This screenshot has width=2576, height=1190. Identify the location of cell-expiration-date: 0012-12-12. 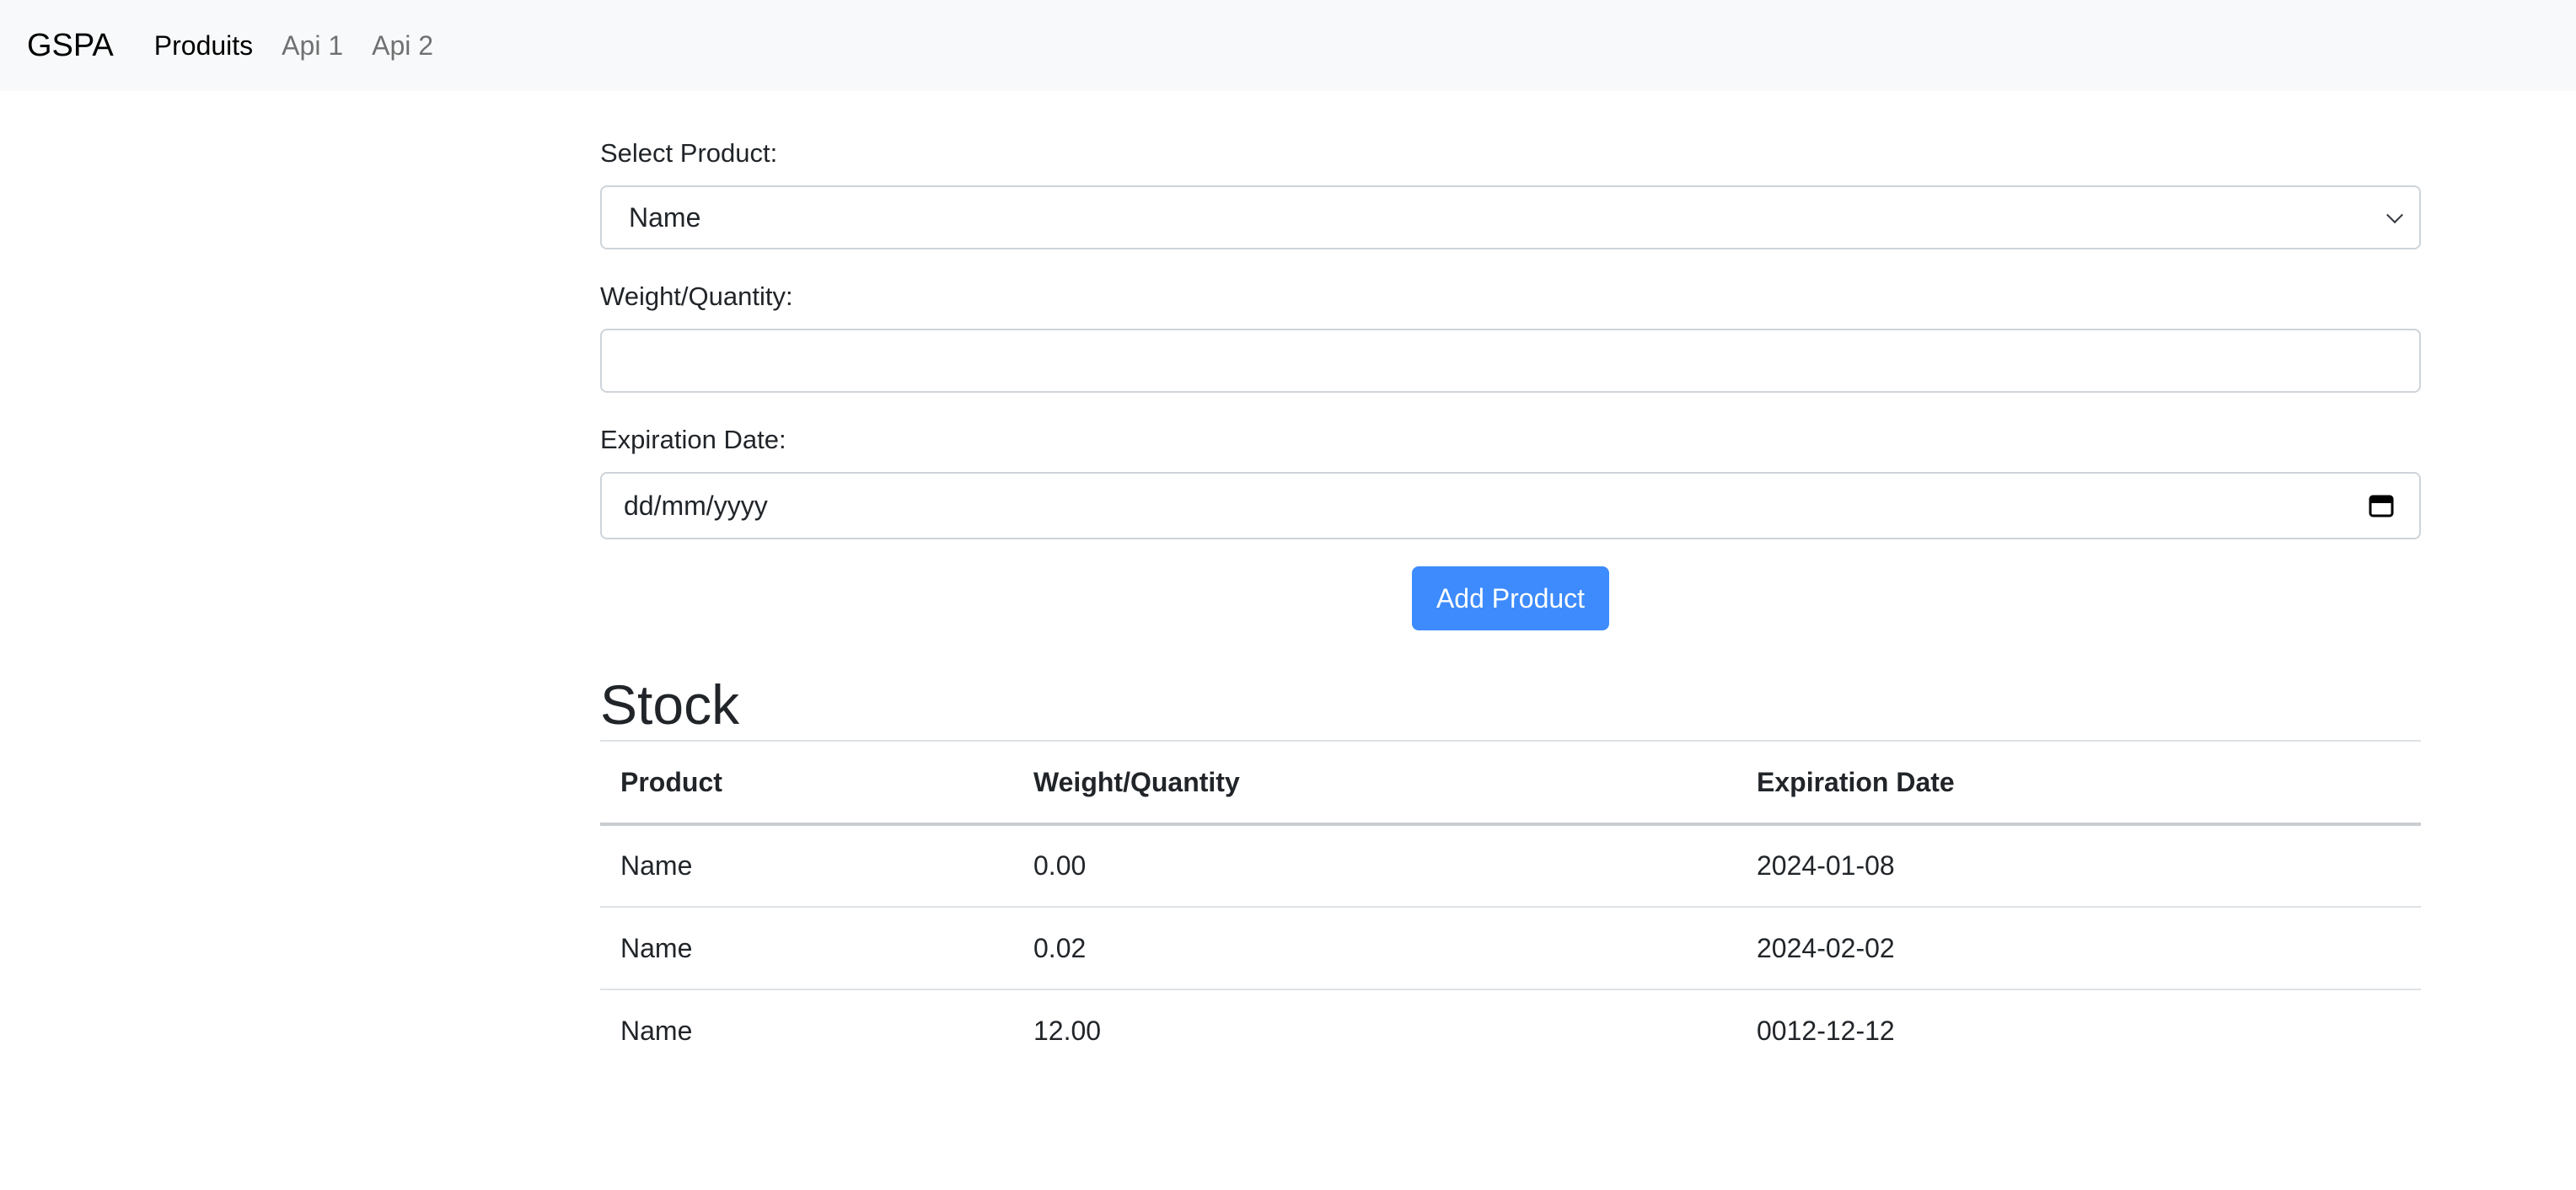
(1826, 1031).